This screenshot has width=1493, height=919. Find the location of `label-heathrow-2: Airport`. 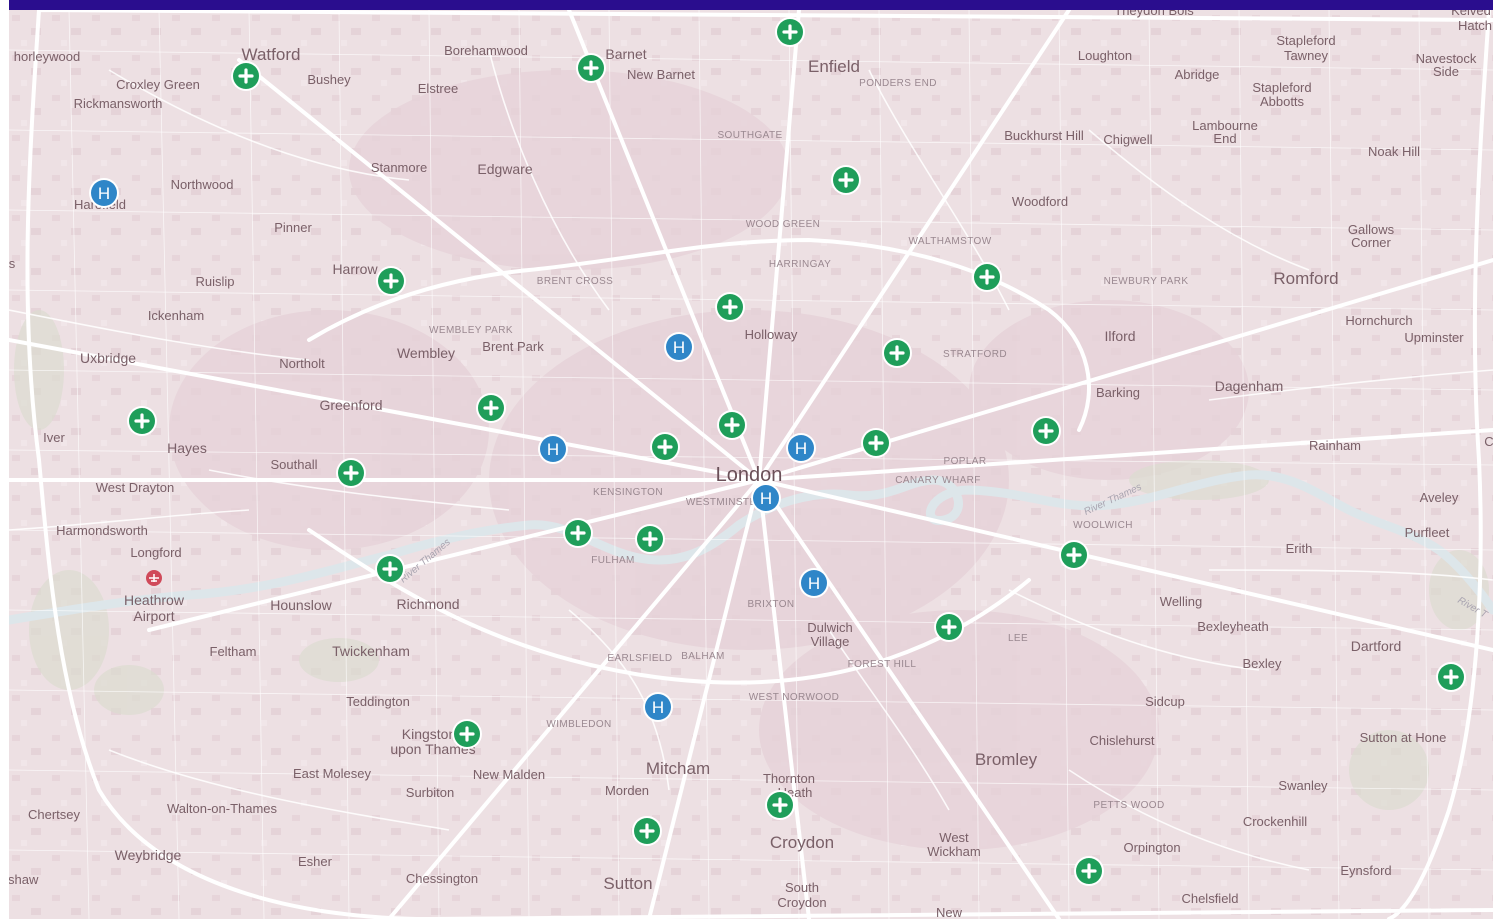

label-heathrow-2: Airport is located at coordinates (153, 616).